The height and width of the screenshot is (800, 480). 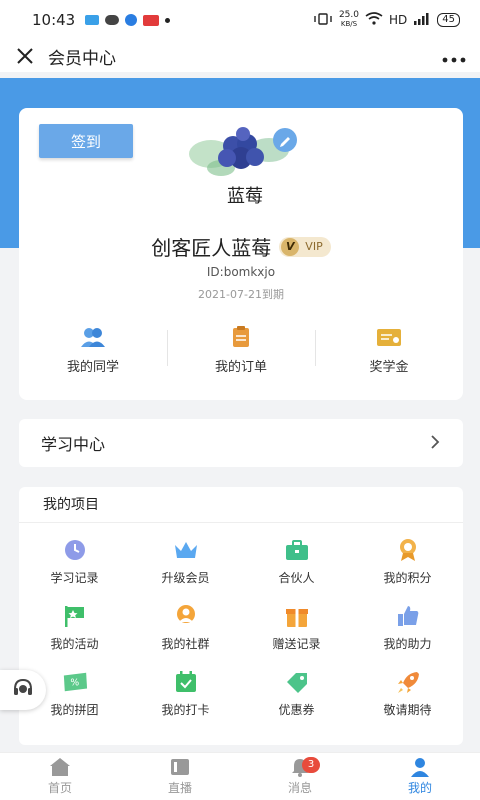 I want to click on project-my-community: 我的社群, so click(x=185, y=632).